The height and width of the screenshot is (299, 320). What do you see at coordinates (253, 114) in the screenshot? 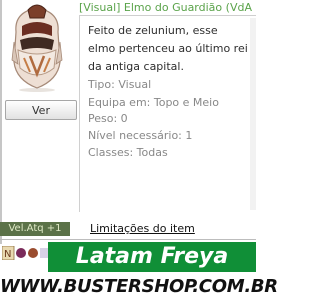
I see `details-scrollbar` at bounding box center [253, 114].